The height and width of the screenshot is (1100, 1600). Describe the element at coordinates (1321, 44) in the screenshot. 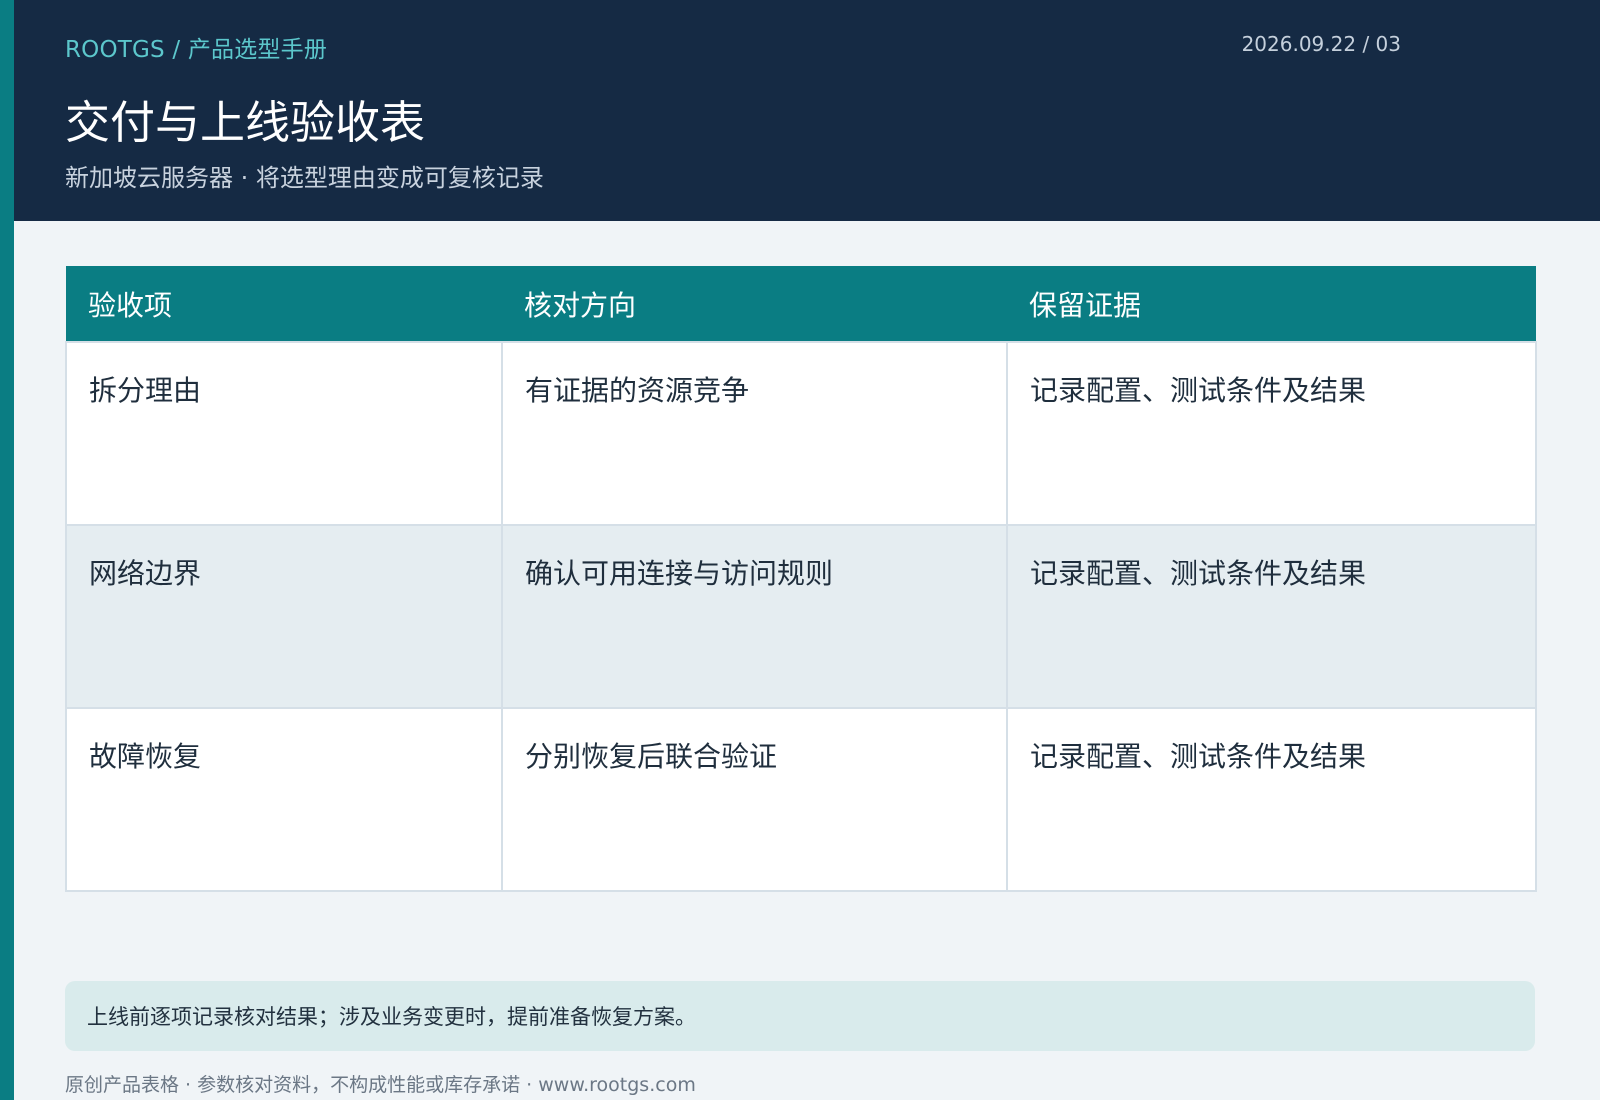

I see `date-page-label: 2026.09.22 / 03` at that location.